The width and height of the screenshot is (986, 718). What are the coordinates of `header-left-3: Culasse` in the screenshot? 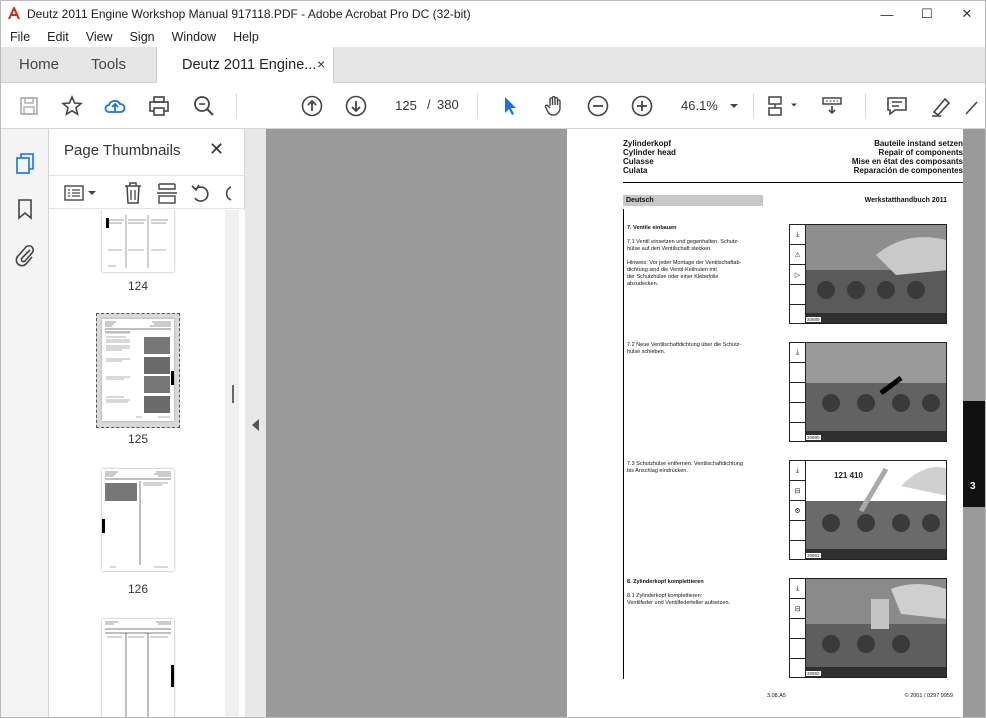 It's located at (638, 161).